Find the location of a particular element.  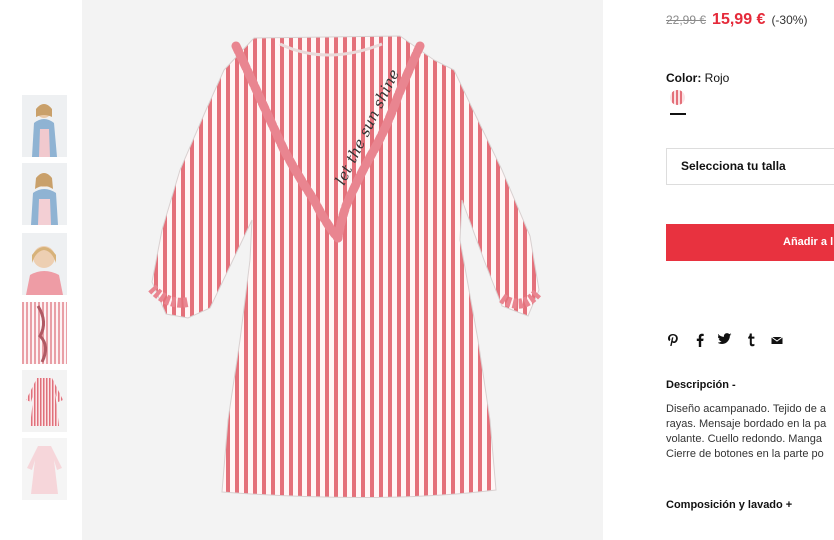

facebook-icon is located at coordinates (700, 341).